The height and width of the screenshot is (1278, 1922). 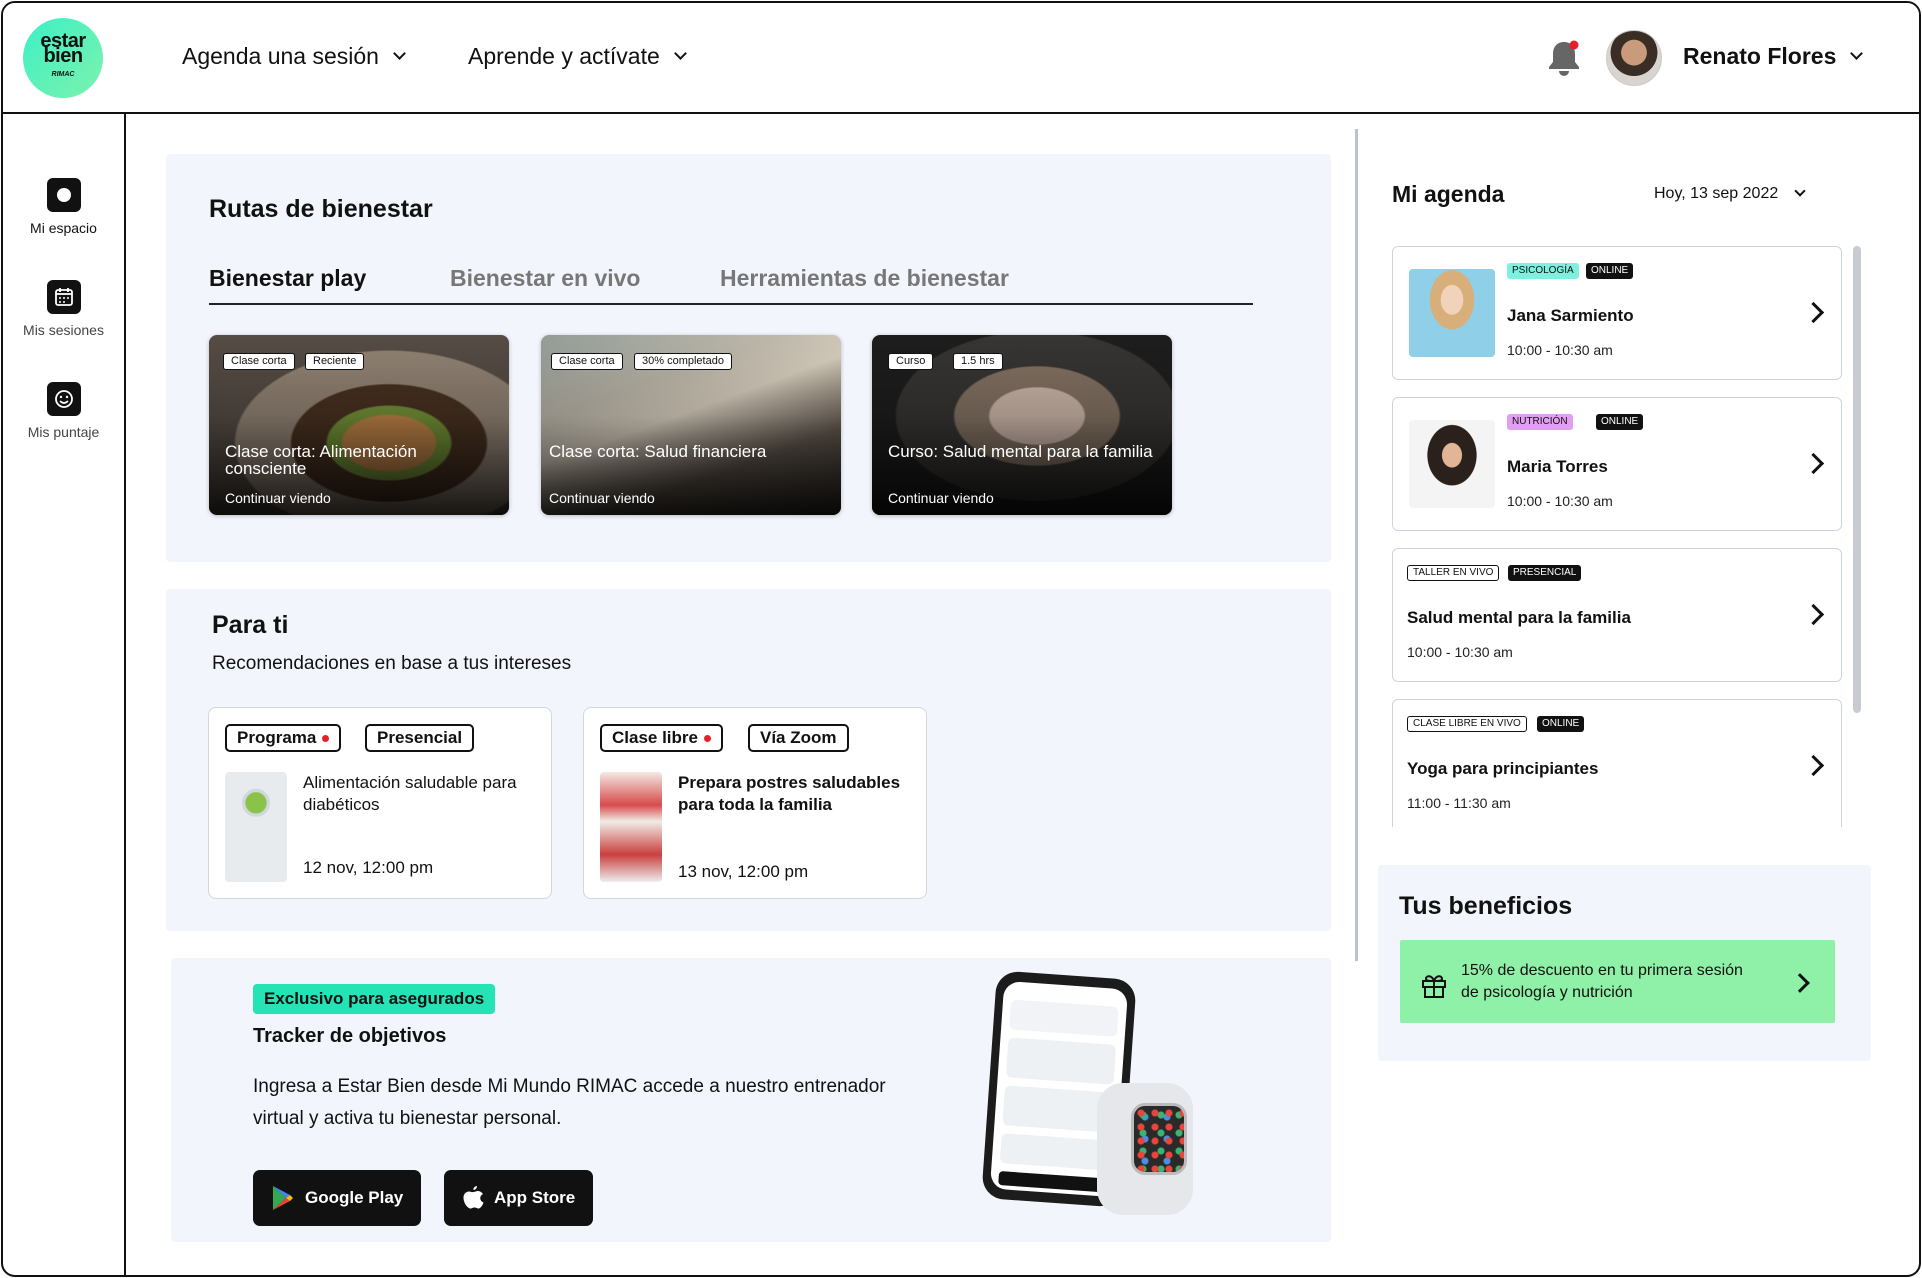 I want to click on estar-bien-logo: estar bien RIMAC, so click(x=63, y=58).